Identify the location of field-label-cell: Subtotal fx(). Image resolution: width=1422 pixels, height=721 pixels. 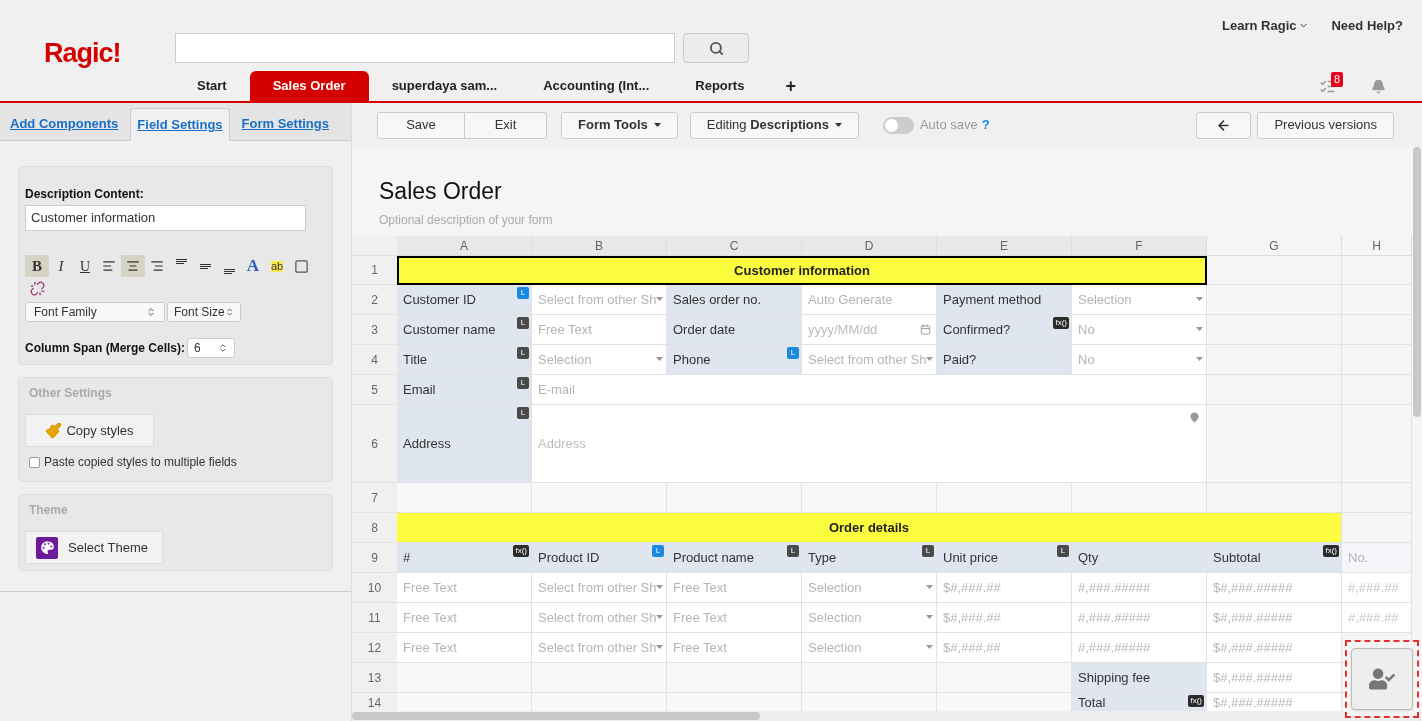
(1274, 558).